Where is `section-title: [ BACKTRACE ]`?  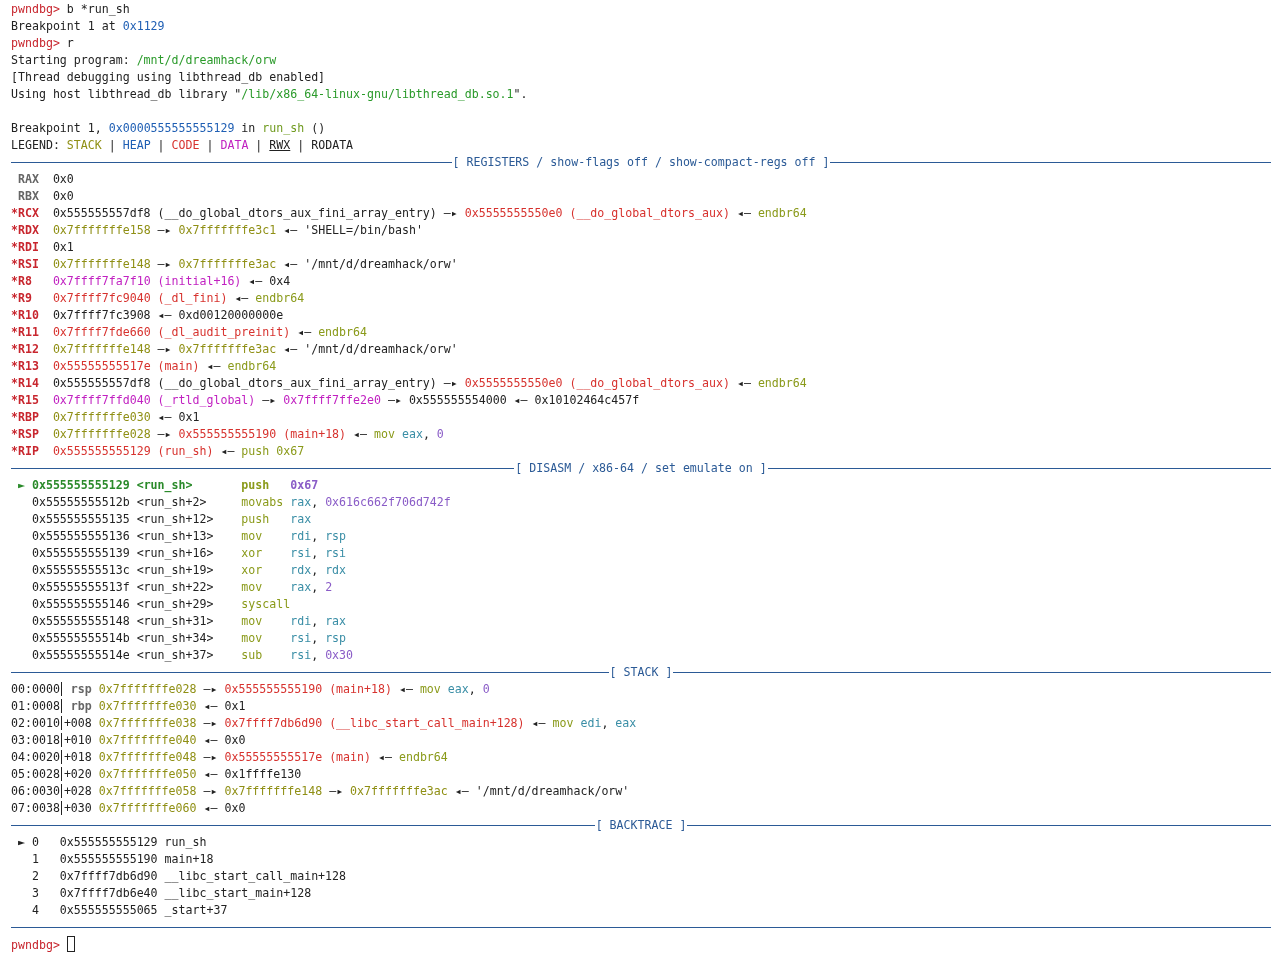 section-title: [ BACKTRACE ] is located at coordinates (641, 825).